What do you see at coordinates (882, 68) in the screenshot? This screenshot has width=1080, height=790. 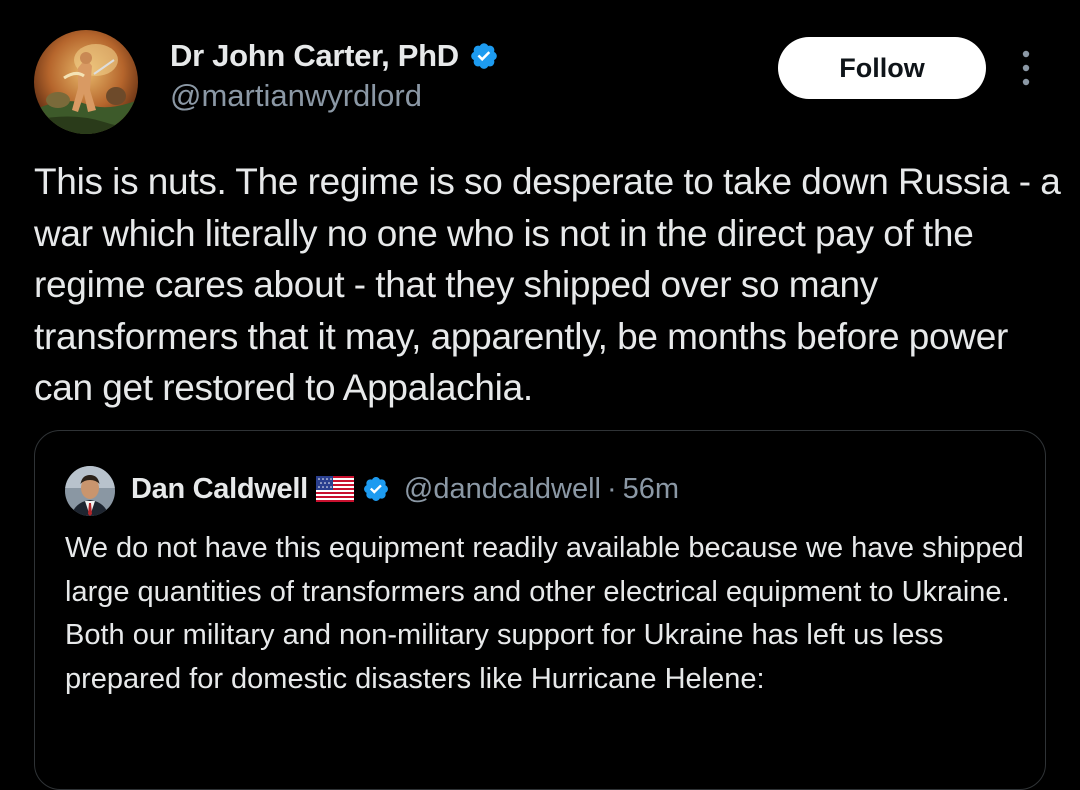 I see `follow-button: Follow` at bounding box center [882, 68].